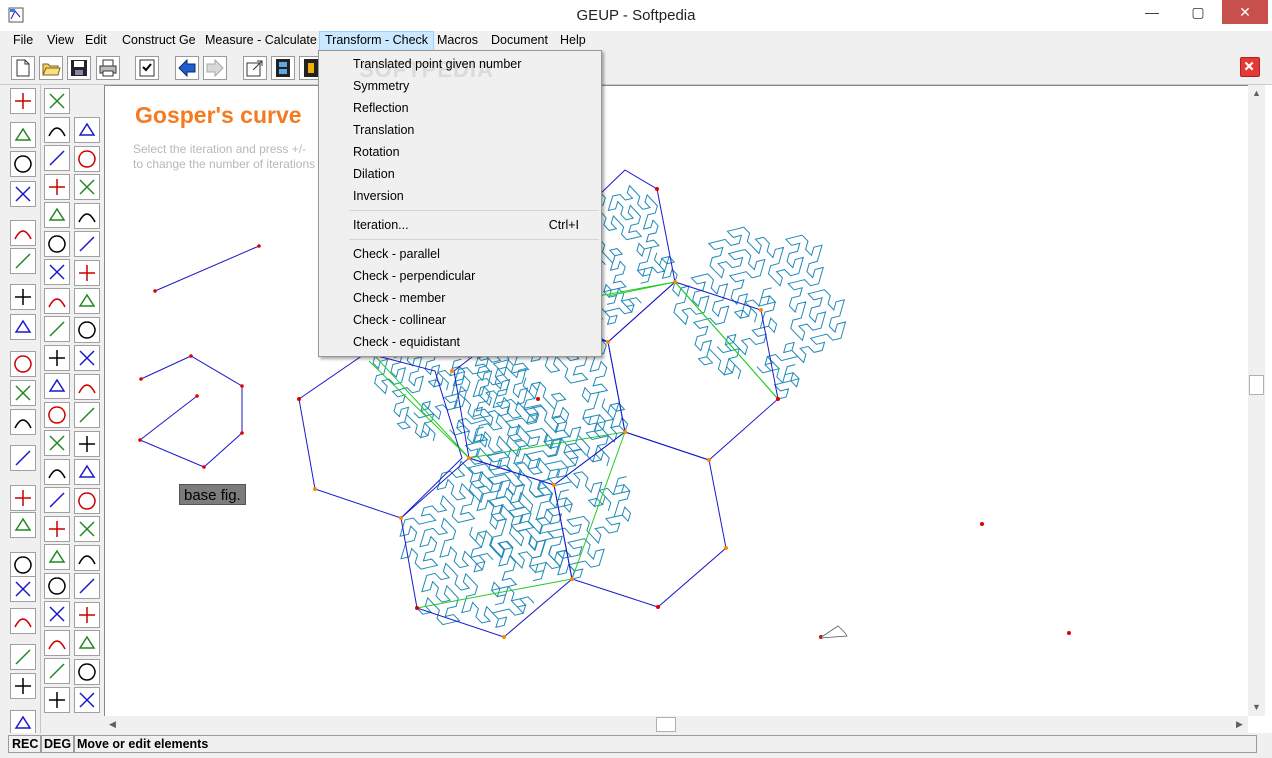 The height and width of the screenshot is (758, 1272). What do you see at coordinates (383, 130) in the screenshot?
I see `menu-item-translation: Translation` at bounding box center [383, 130].